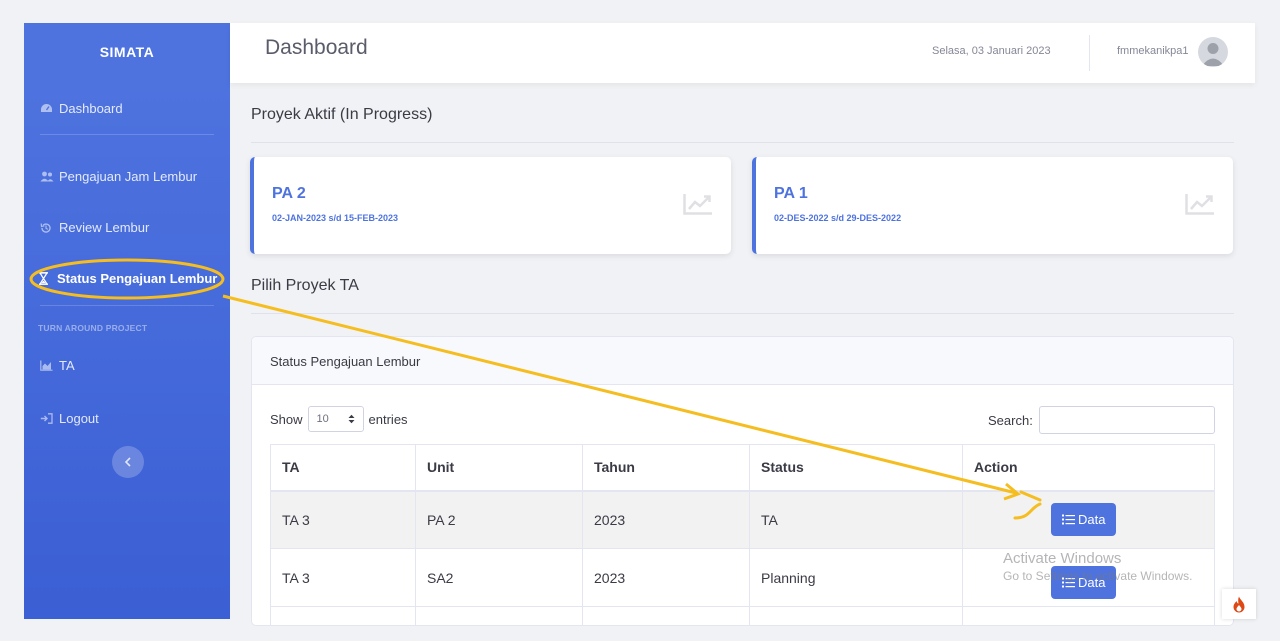 This screenshot has height=641, width=1280. Describe the element at coordinates (289, 193) in the screenshot. I see `project-name: PA 2` at that location.